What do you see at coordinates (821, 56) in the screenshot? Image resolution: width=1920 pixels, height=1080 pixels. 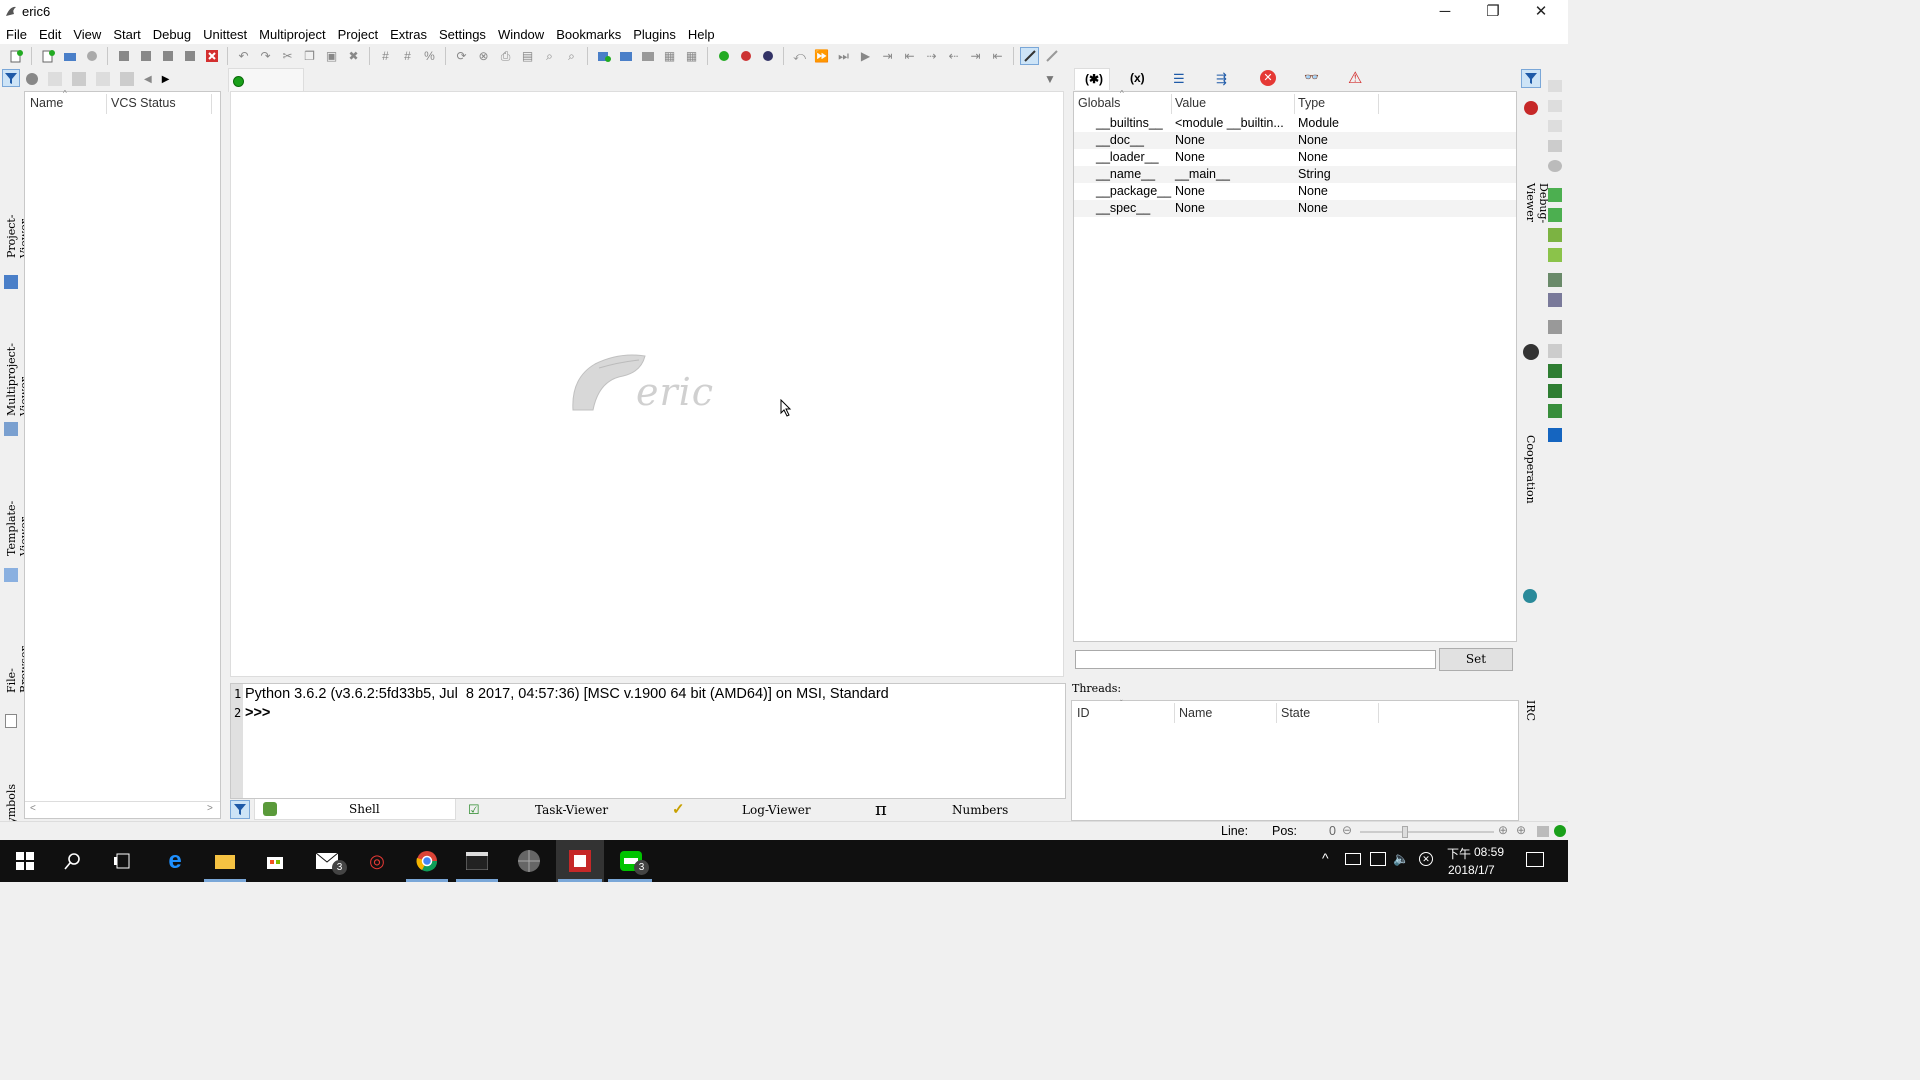 I see `continue-icon: ⏩` at bounding box center [821, 56].